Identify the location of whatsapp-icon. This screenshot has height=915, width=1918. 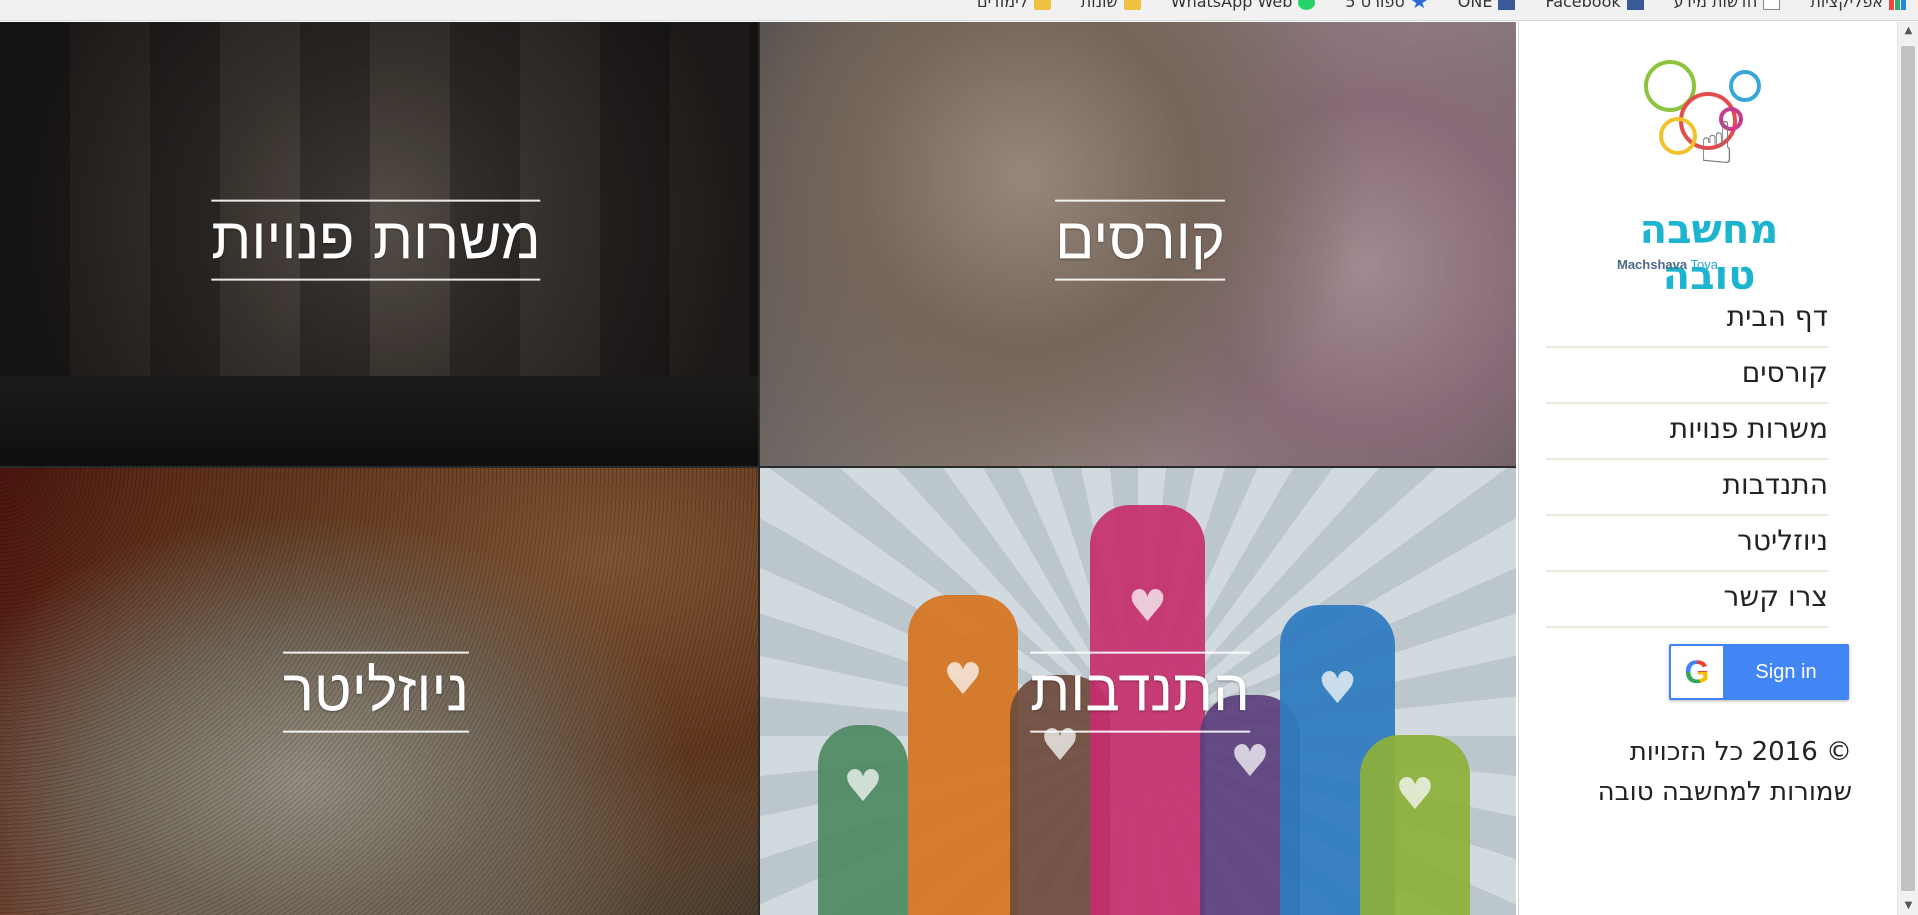
(1307, 5).